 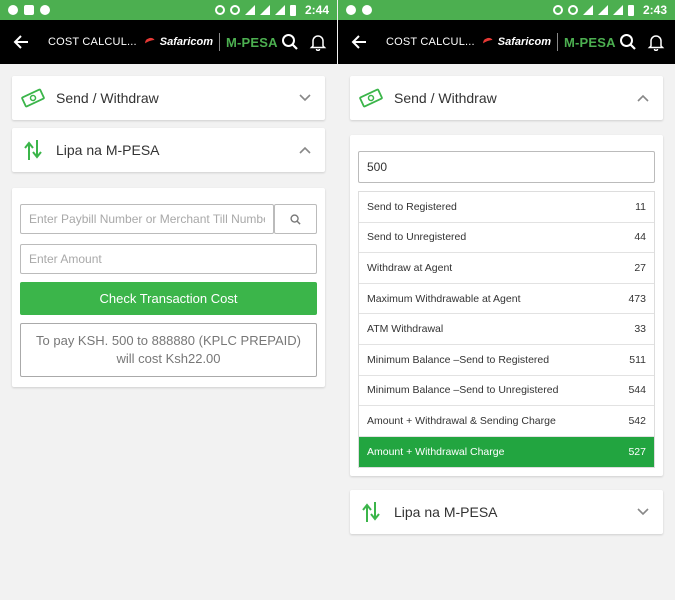 I want to click on charge-row: ATM Withdrawal 33, so click(x=506, y=329).